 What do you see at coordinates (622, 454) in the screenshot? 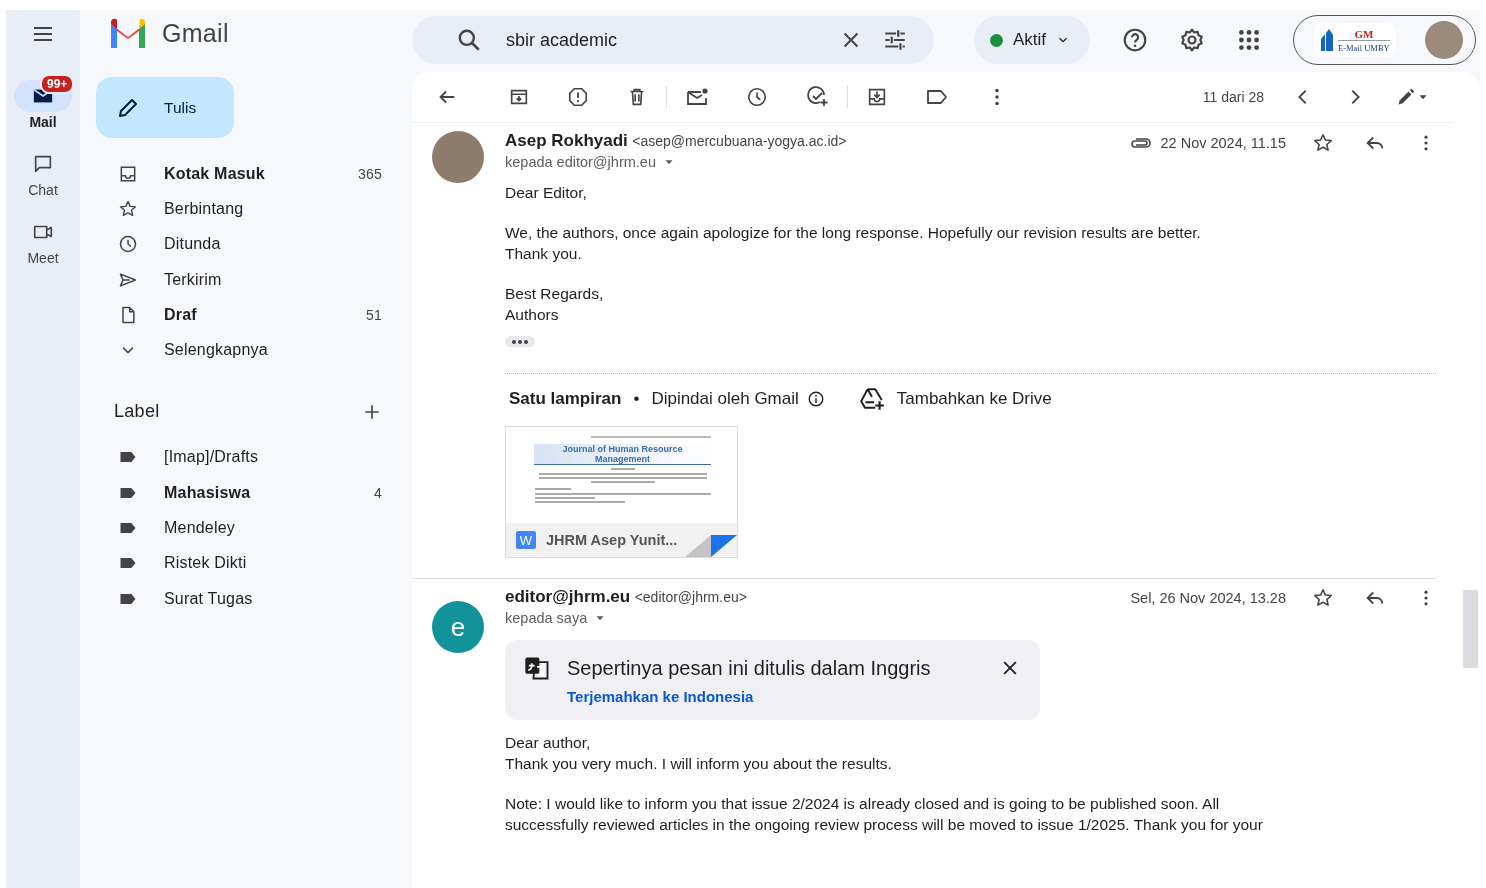
I see `document-title: Journal of Human Resource Management` at bounding box center [622, 454].